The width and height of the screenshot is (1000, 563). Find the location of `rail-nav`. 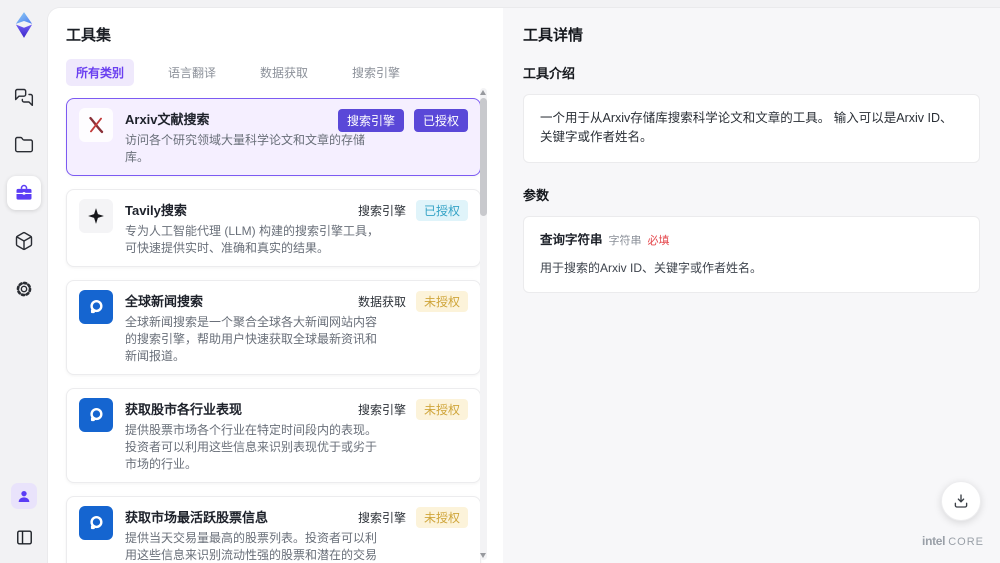

rail-nav is located at coordinates (24, 193).